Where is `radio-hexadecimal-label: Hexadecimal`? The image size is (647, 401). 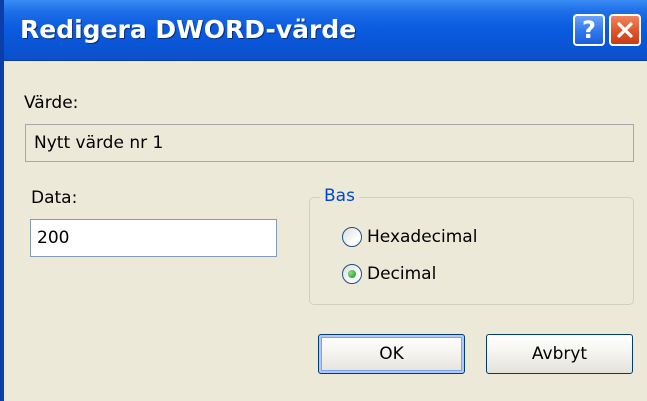 radio-hexadecimal-label: Hexadecimal is located at coordinates (422, 237).